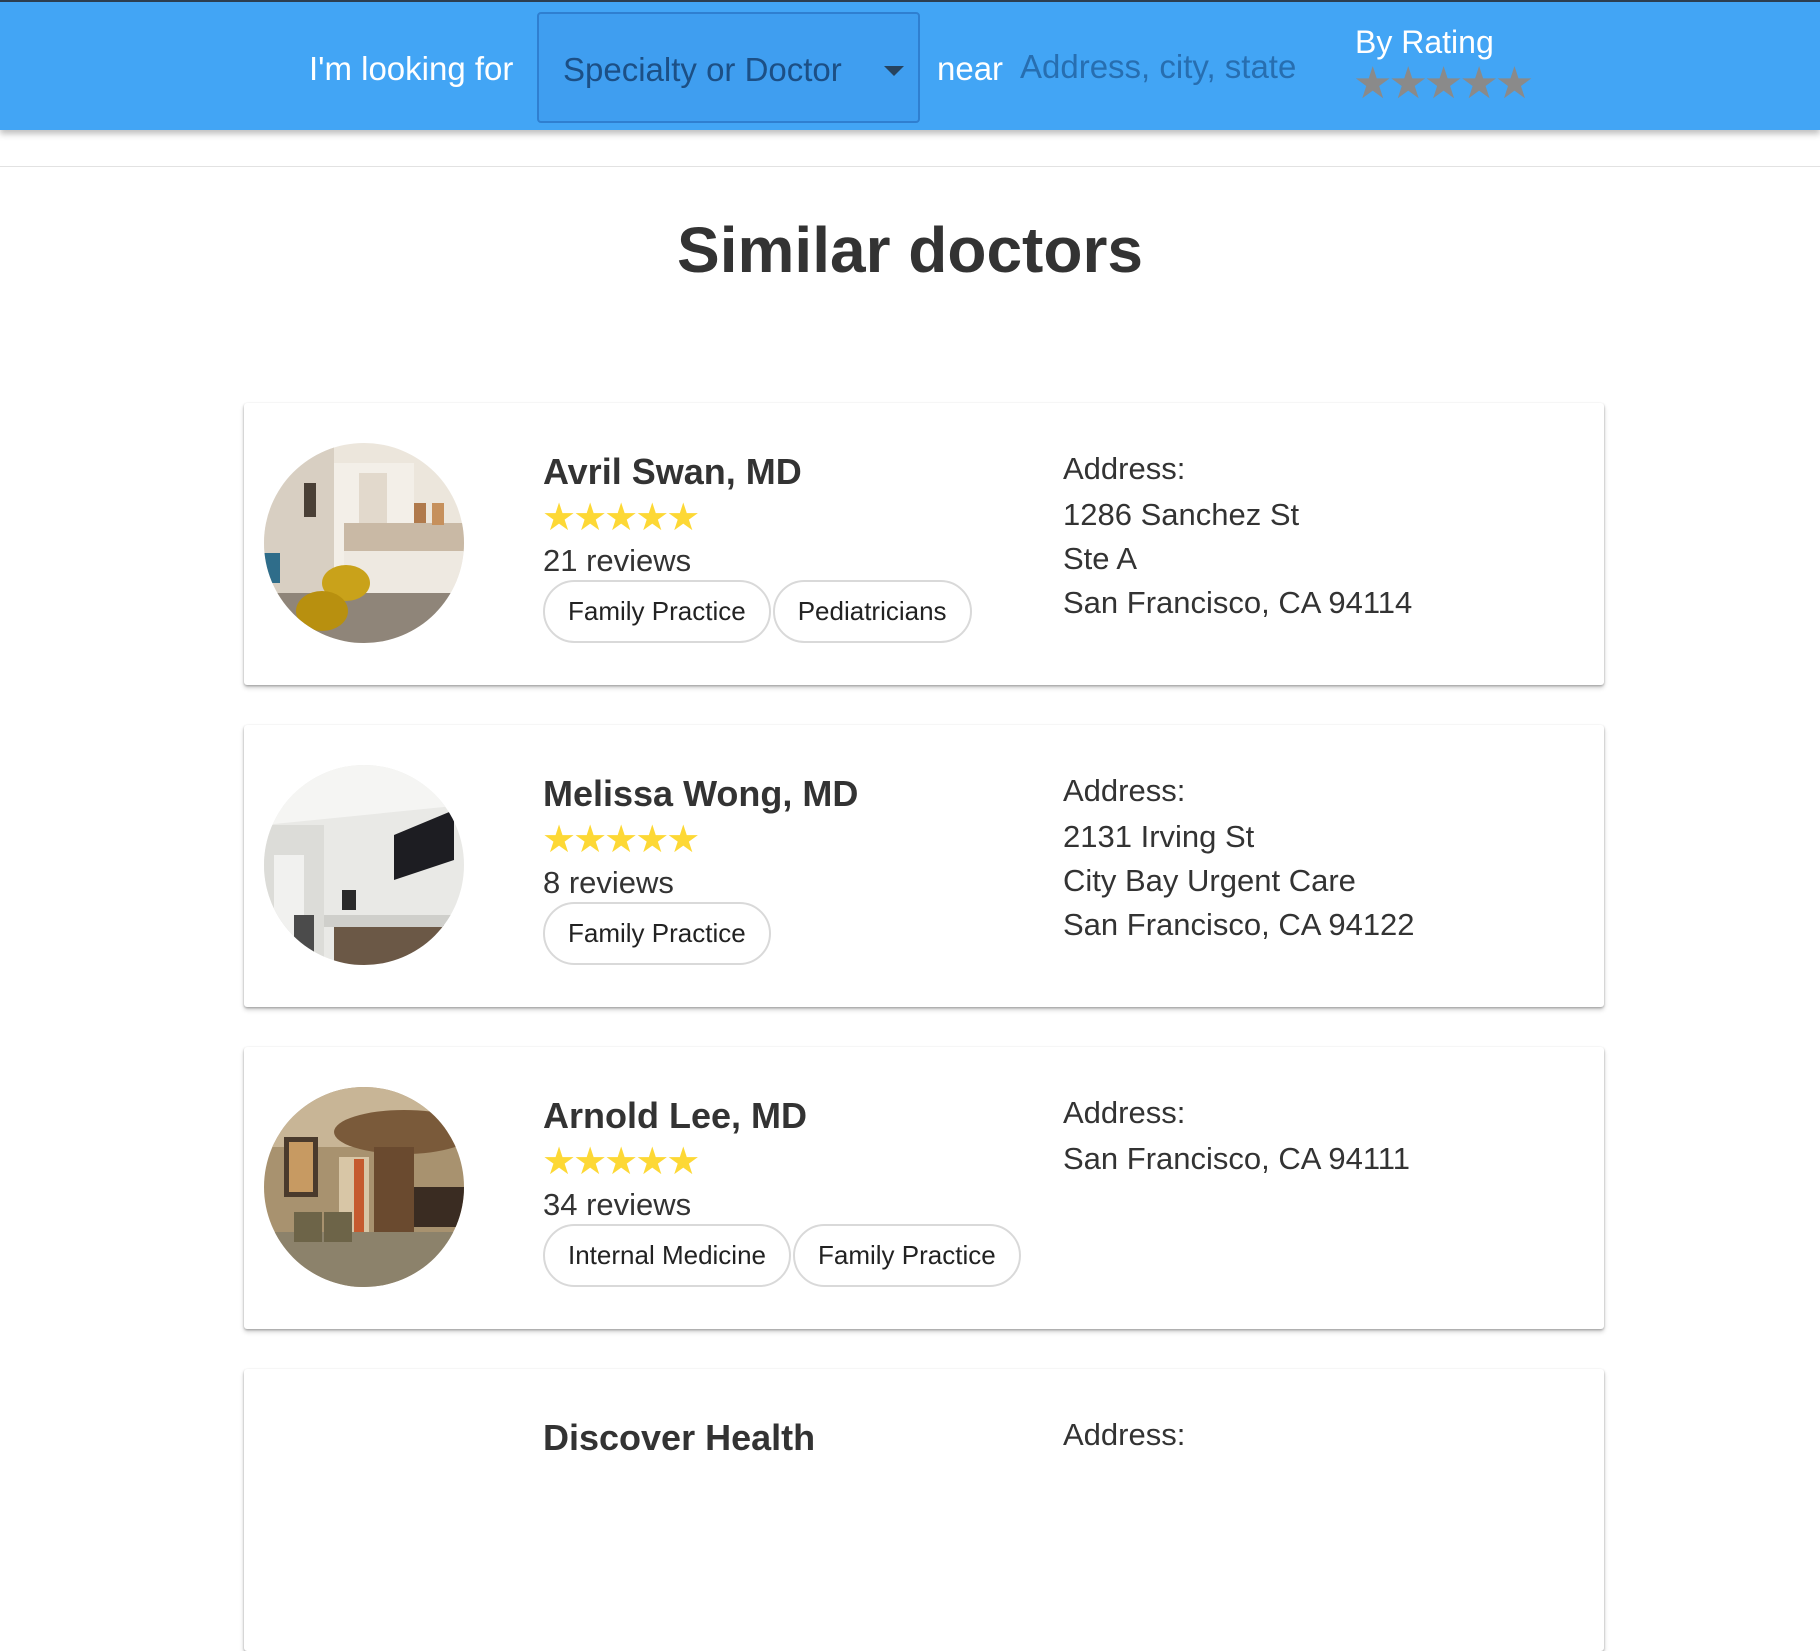  What do you see at coordinates (910, 250) in the screenshot?
I see `page-title: Similar doctors` at bounding box center [910, 250].